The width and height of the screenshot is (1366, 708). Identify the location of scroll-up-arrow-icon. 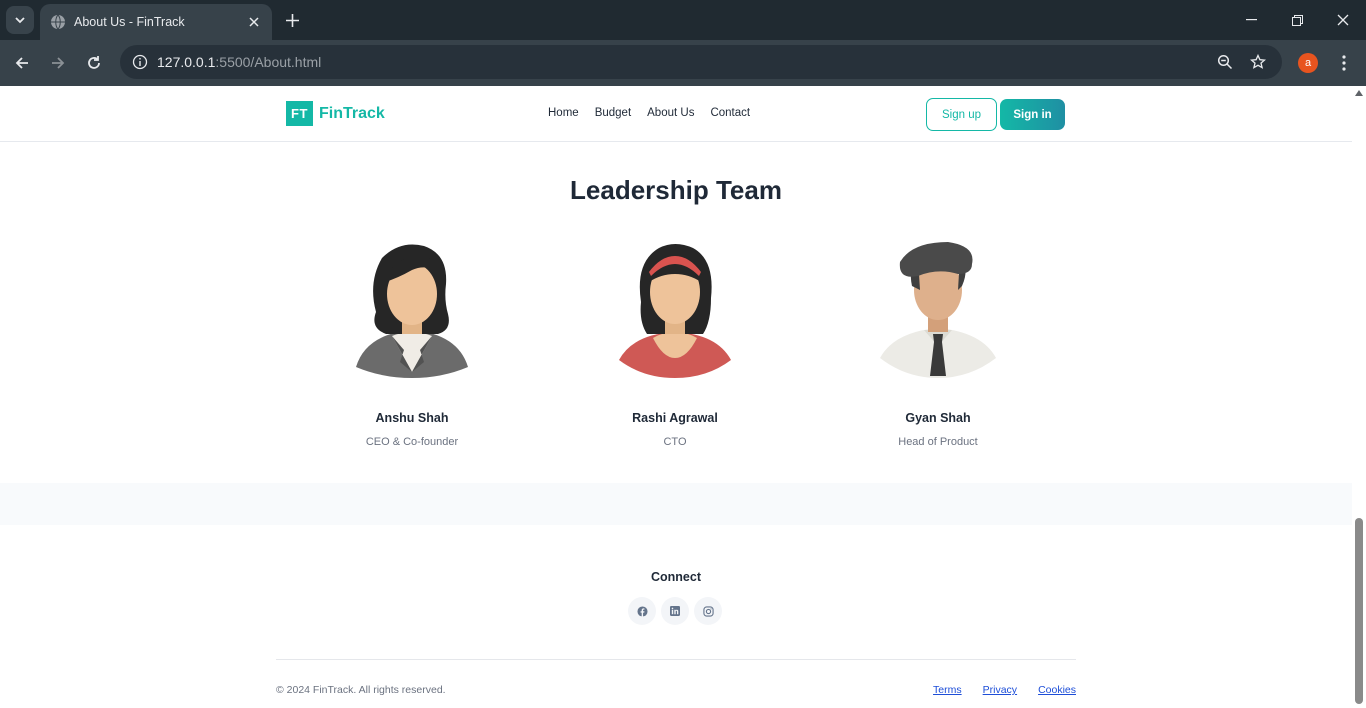
(1359, 93).